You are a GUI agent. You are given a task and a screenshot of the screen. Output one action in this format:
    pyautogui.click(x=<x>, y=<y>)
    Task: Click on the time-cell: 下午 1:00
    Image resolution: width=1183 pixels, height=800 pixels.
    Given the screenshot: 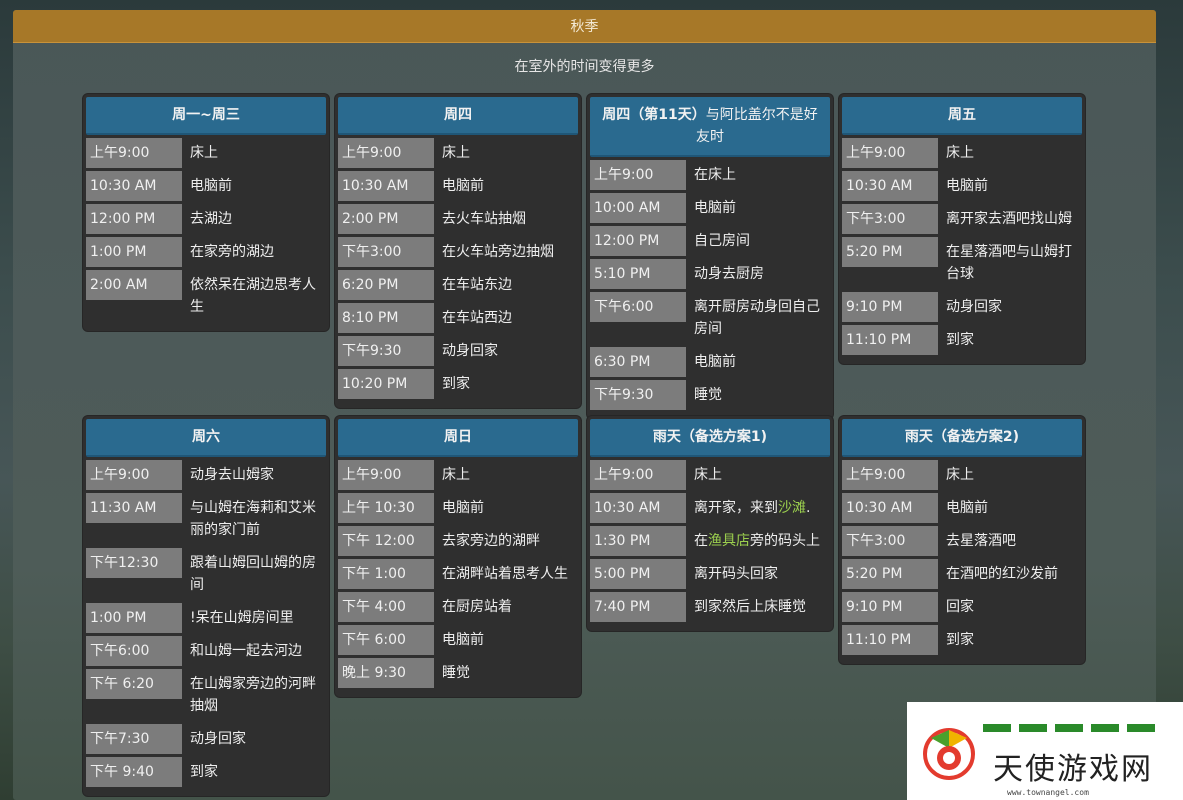 What is the action you would take?
    pyautogui.click(x=386, y=574)
    